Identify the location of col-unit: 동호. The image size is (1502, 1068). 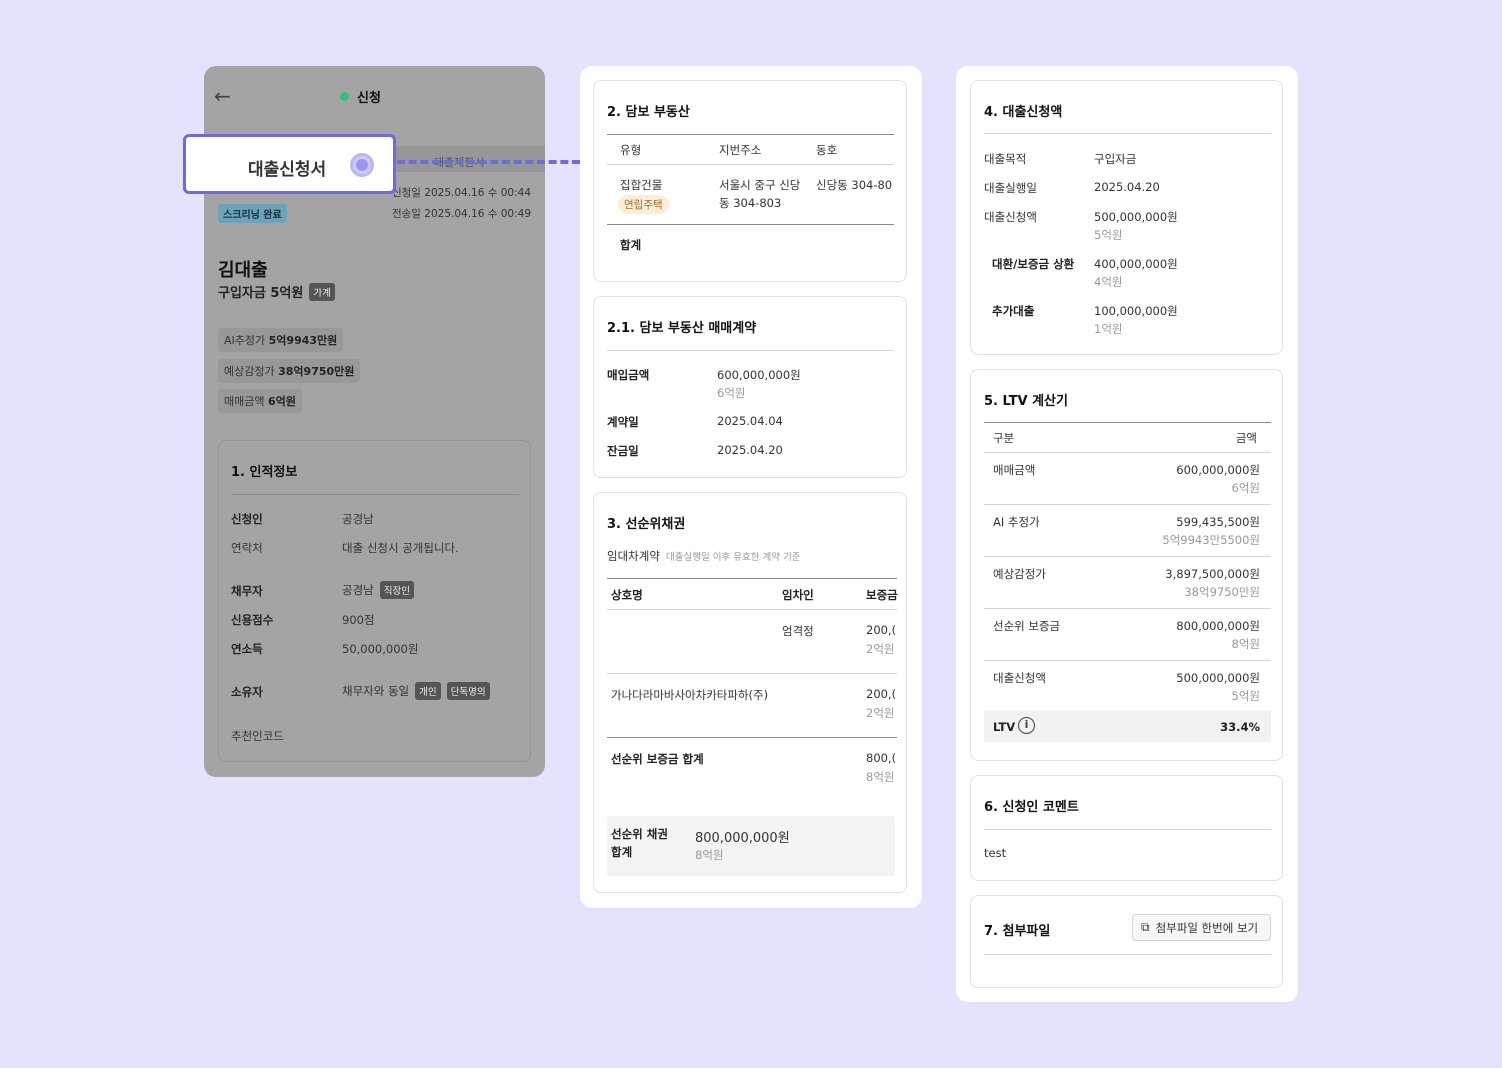
(827, 150).